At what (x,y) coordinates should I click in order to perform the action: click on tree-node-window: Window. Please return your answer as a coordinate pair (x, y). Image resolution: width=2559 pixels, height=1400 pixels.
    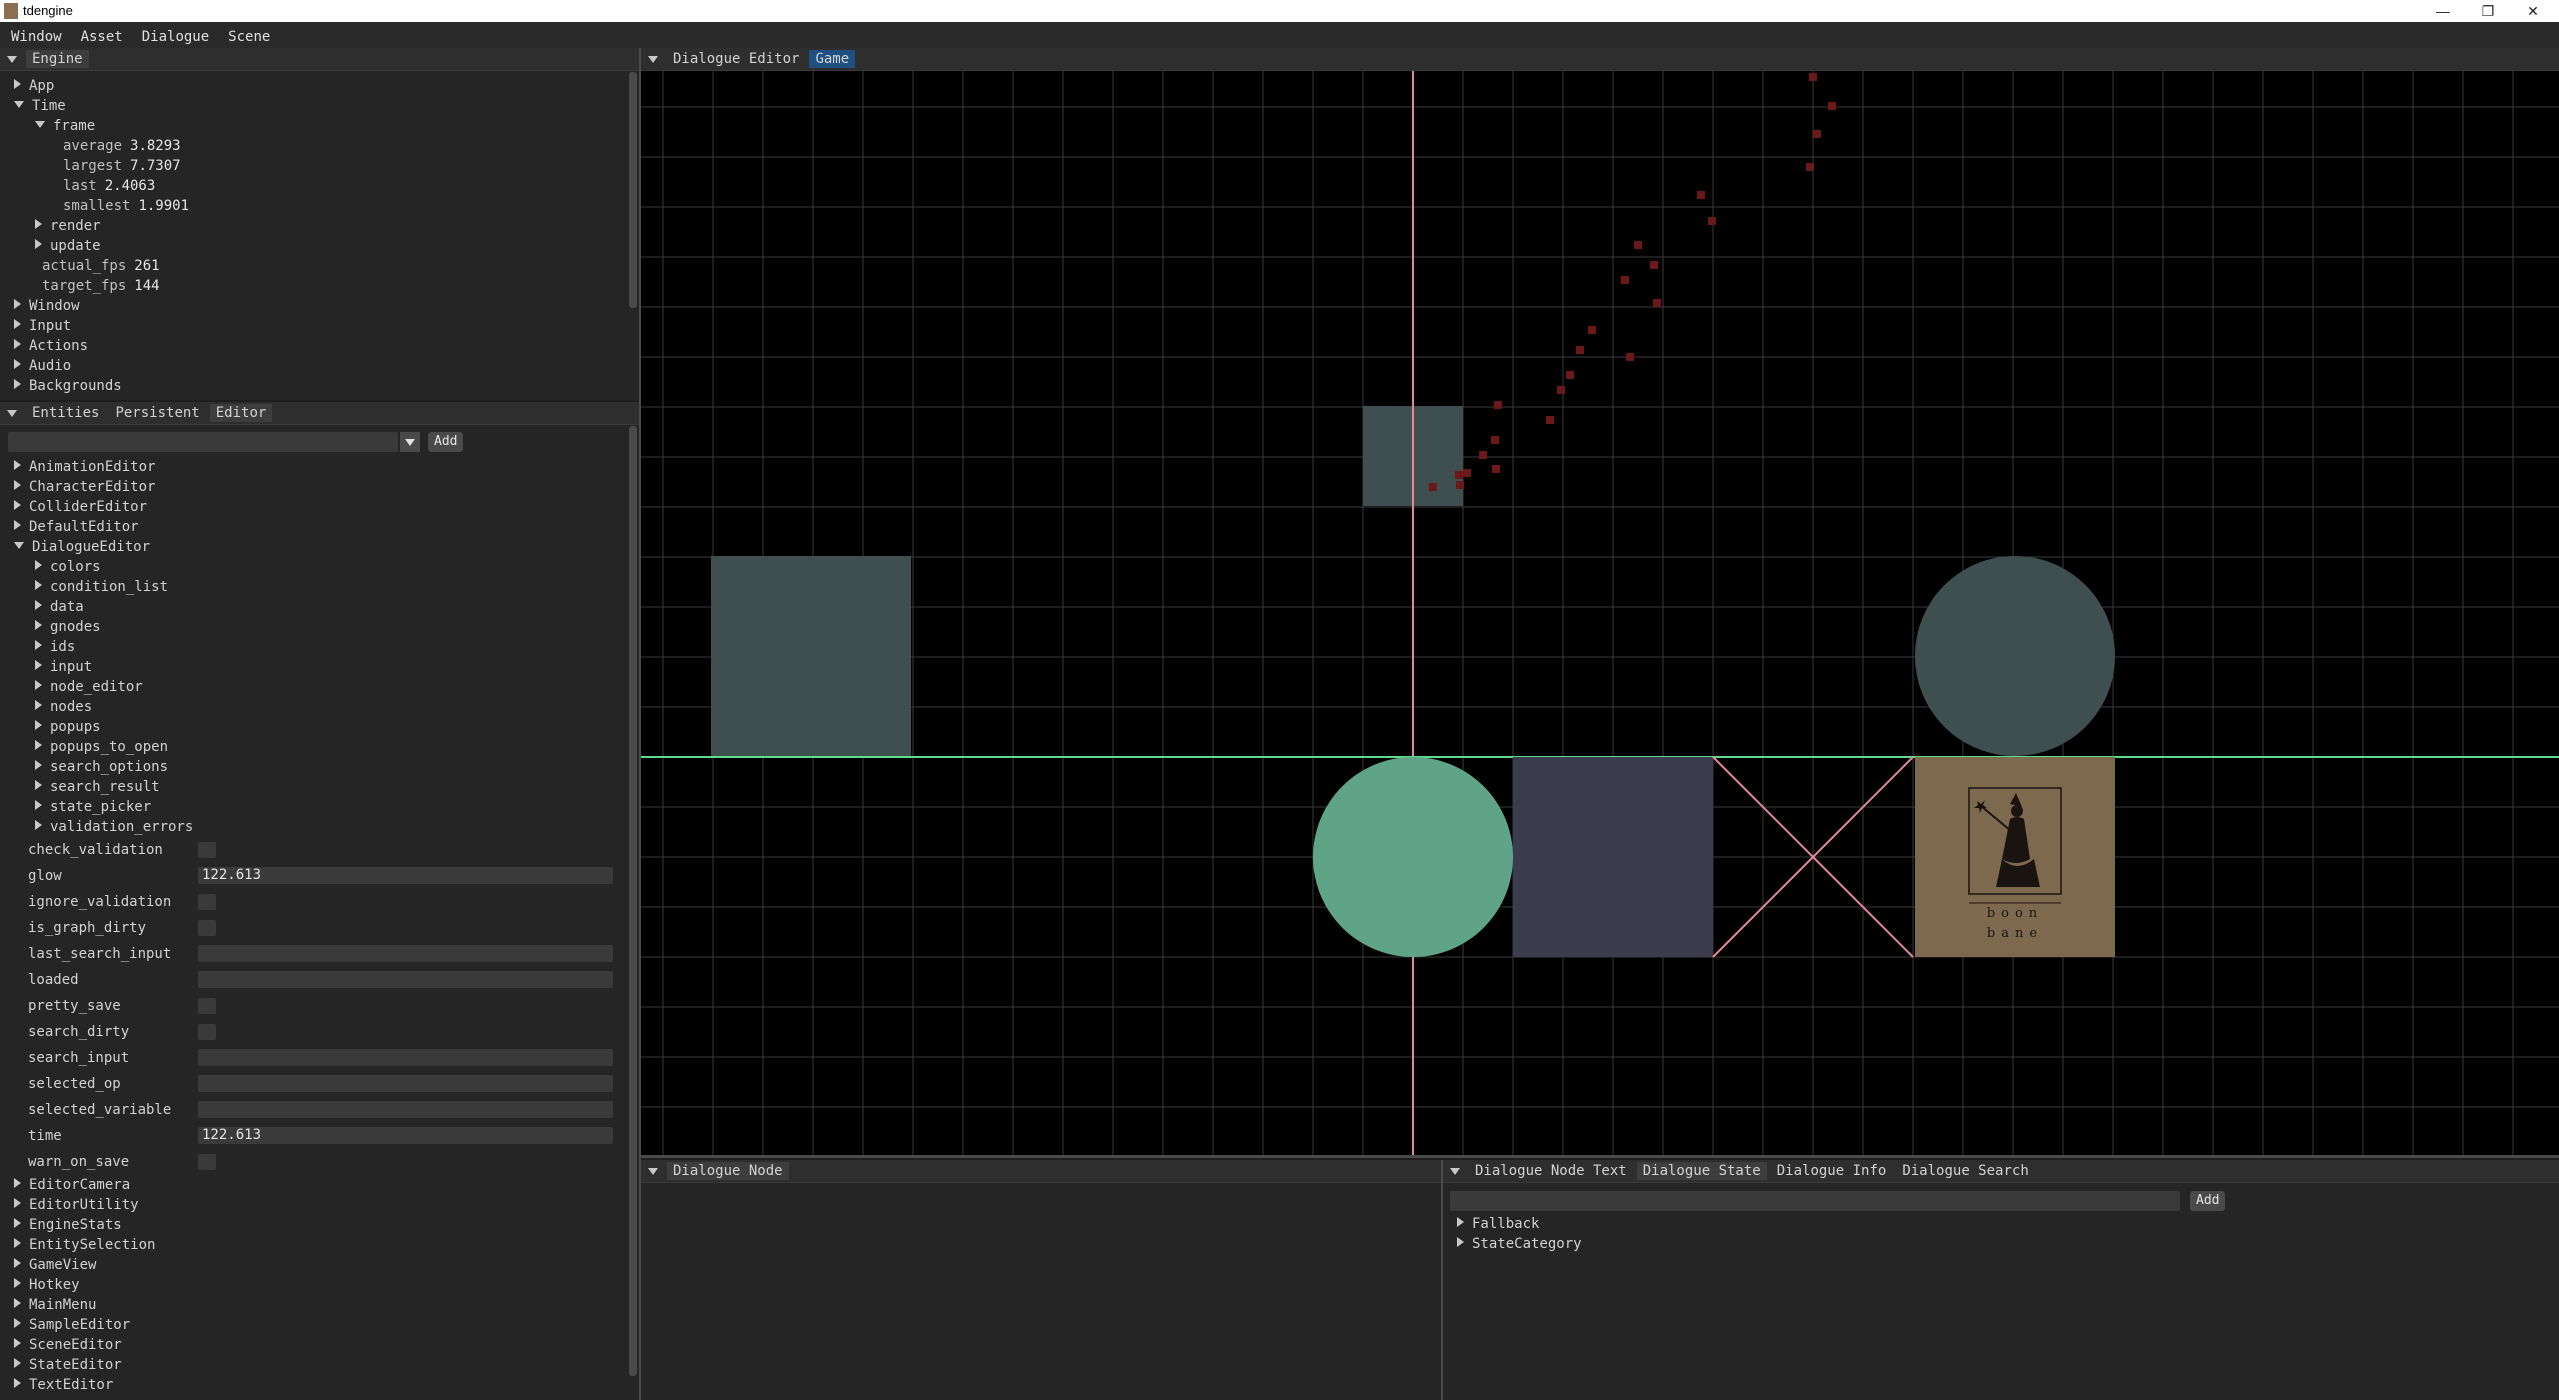
    Looking at the image, I should click on (312, 306).